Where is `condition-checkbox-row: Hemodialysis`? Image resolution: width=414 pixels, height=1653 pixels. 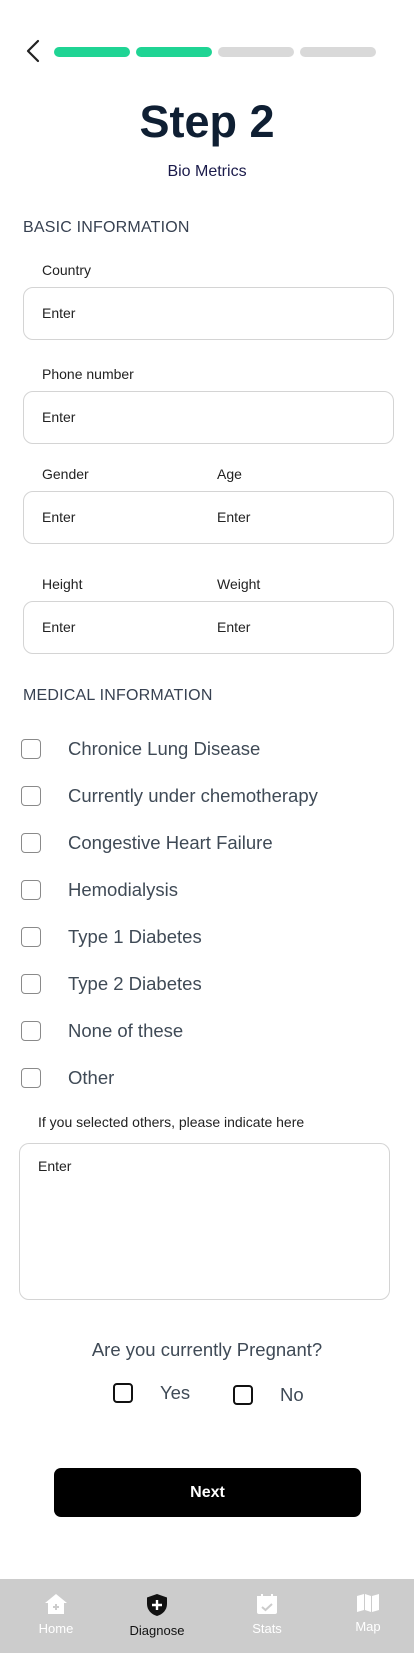
condition-checkbox-row: Hemodialysis is located at coordinates (99, 890).